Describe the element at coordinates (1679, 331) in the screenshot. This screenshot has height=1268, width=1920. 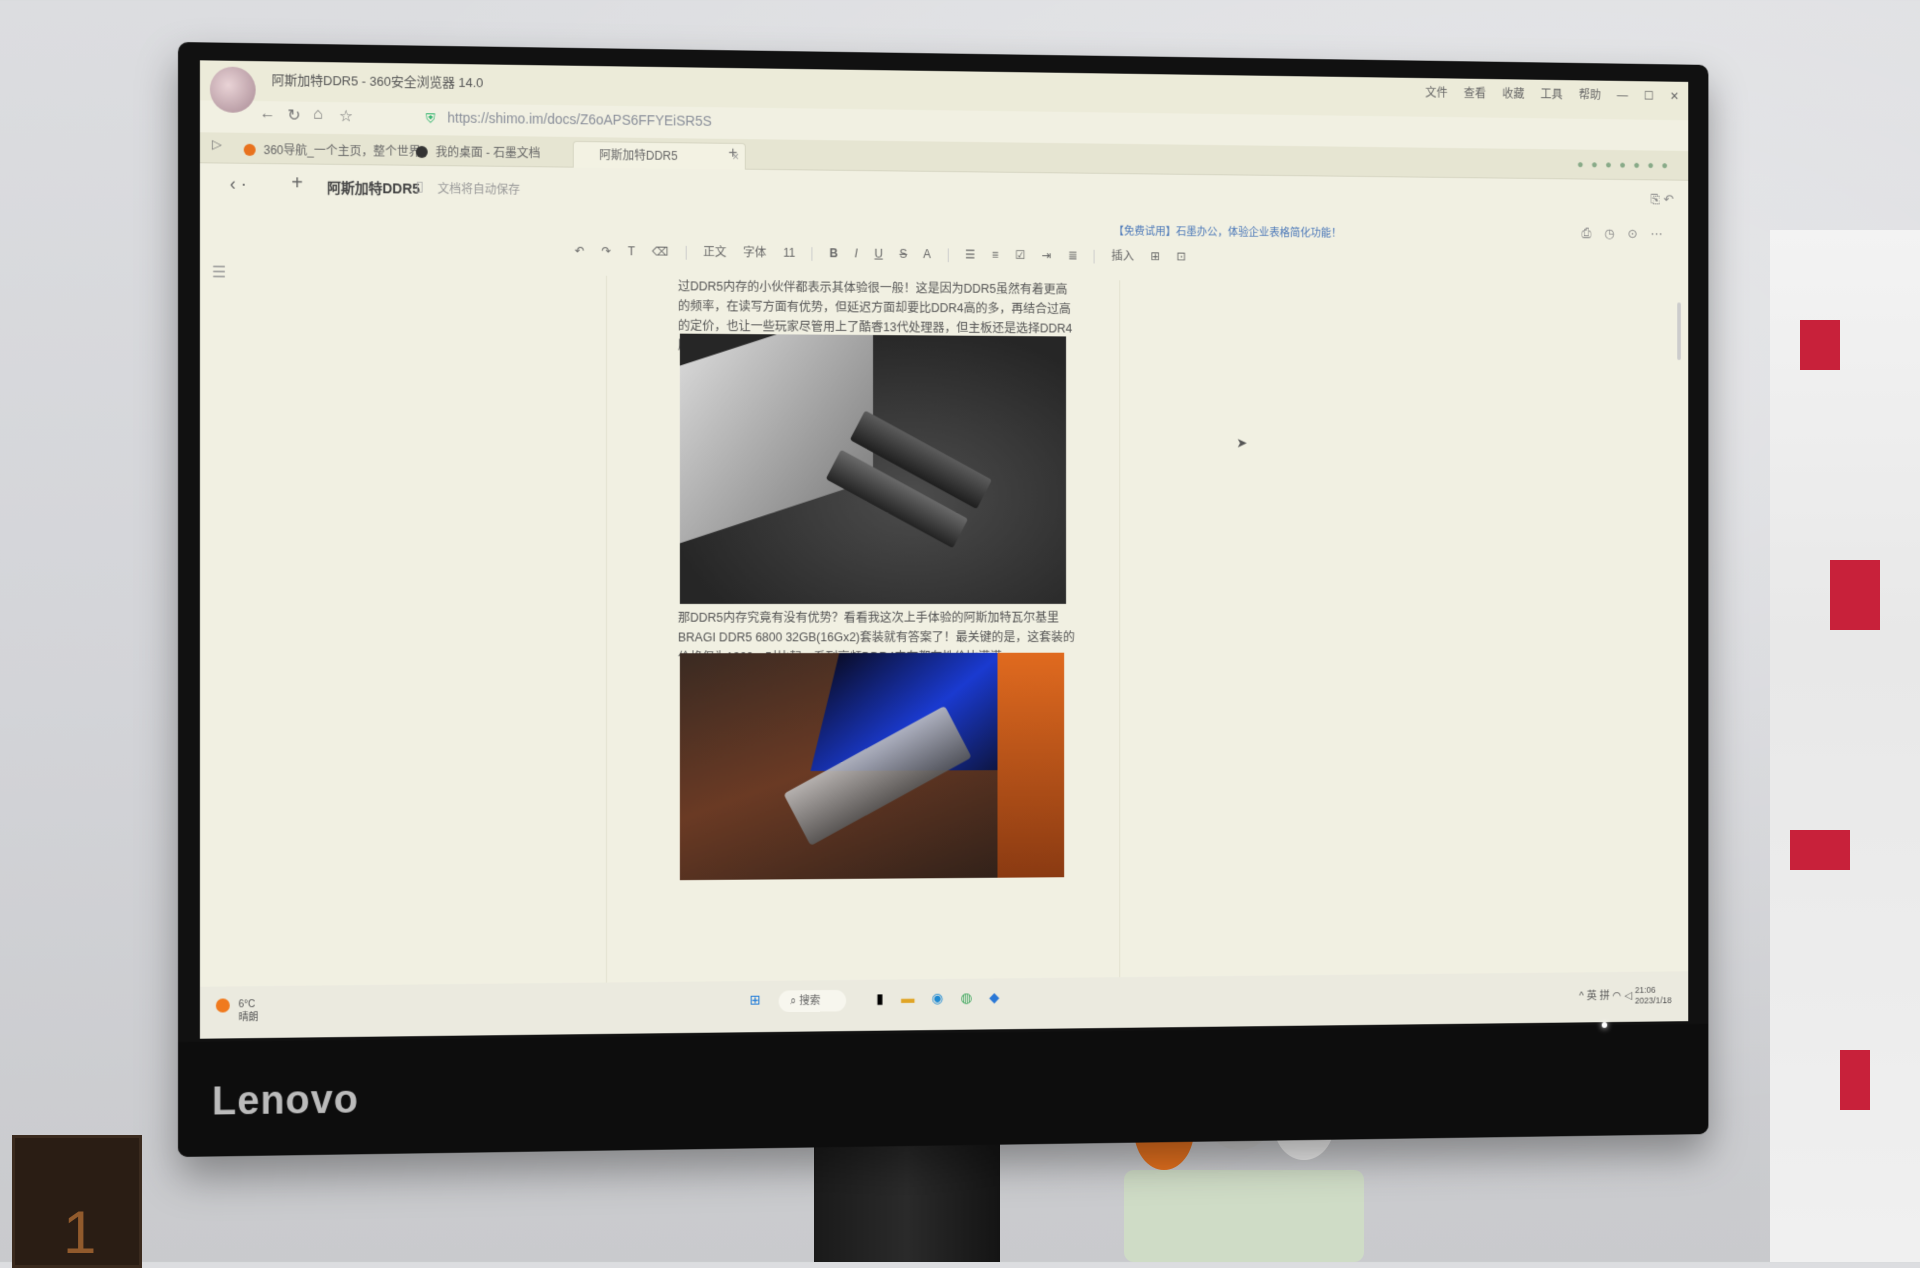
I see `scrollbar` at that location.